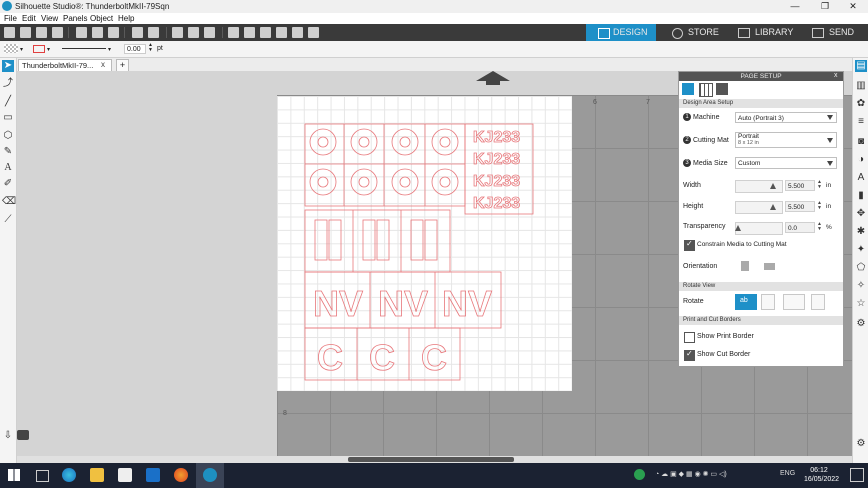  I want to click on minimize-button: —, so click(795, 6).